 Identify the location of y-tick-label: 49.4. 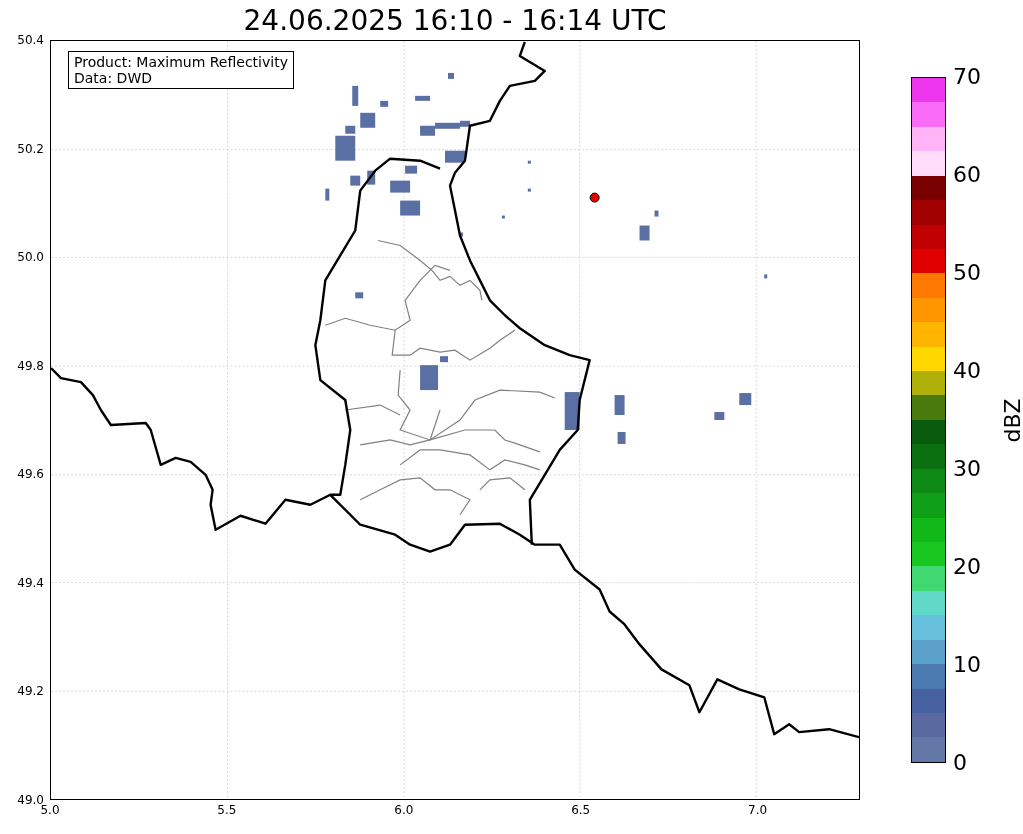
(30, 582).